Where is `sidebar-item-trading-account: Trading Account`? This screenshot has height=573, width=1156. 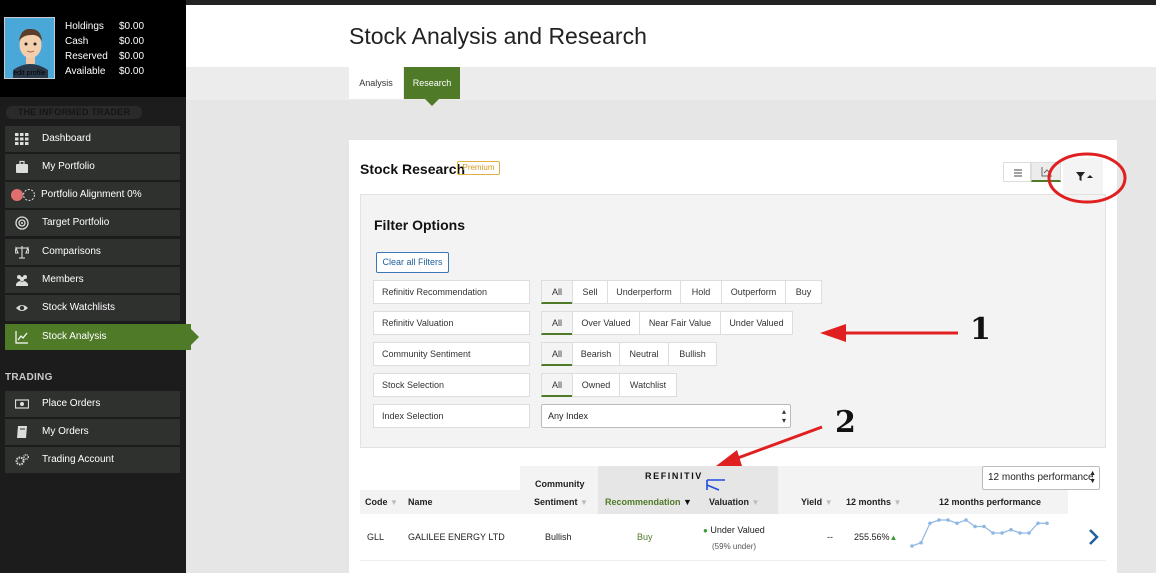 sidebar-item-trading-account: Trading Account is located at coordinates (92, 460).